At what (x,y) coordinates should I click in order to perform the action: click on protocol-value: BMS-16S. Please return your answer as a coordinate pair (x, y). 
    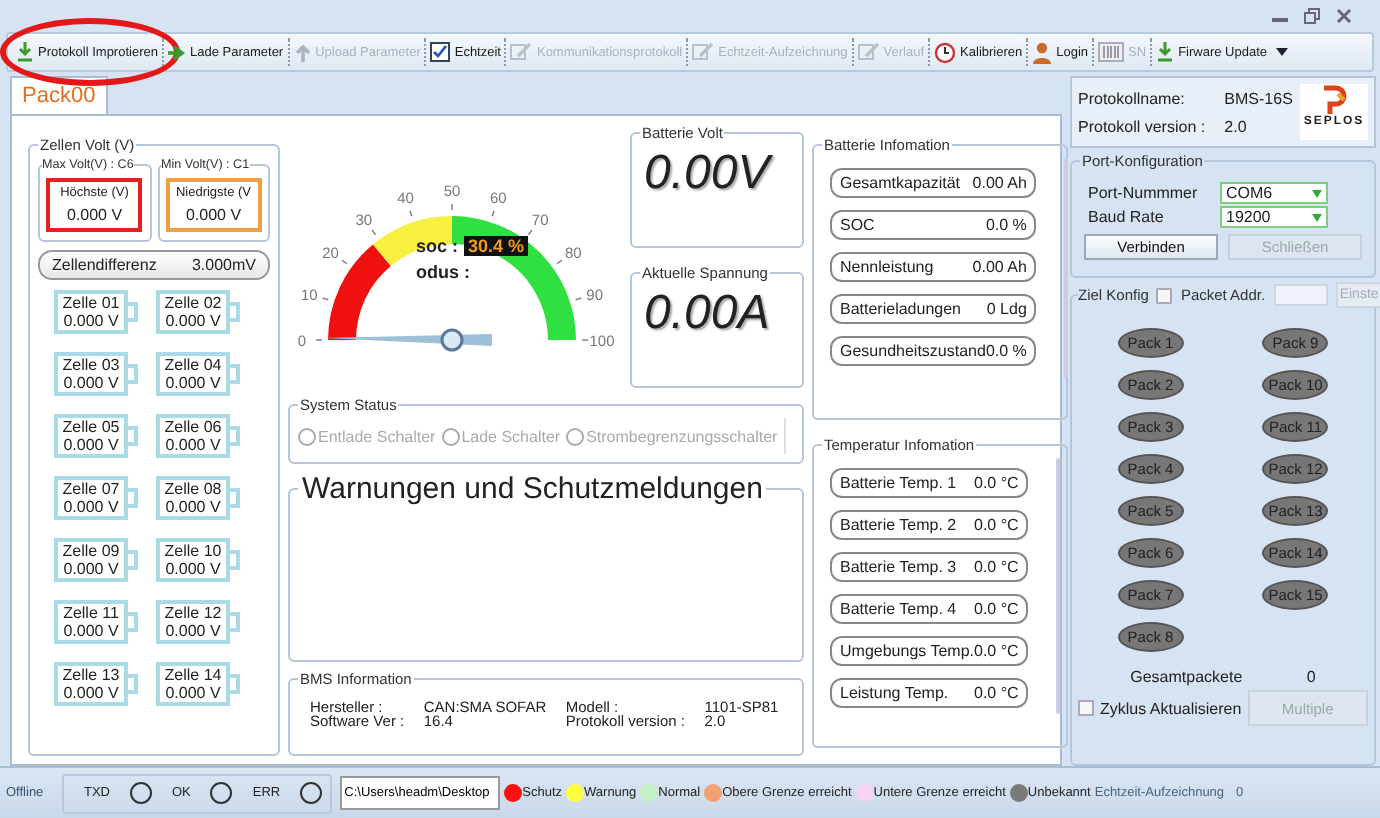
    Looking at the image, I should click on (1259, 98).